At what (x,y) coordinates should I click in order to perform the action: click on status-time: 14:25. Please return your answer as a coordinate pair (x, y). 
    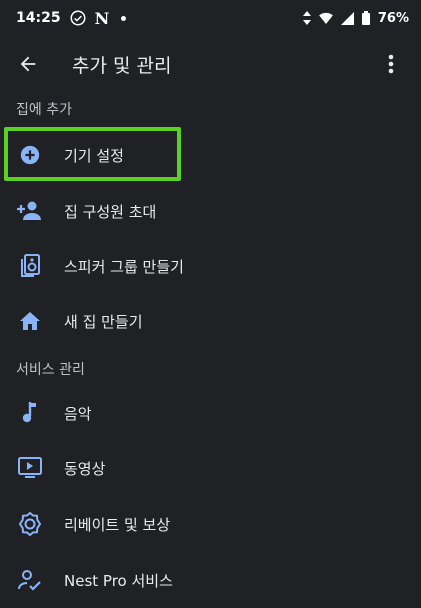
    Looking at the image, I should click on (38, 18).